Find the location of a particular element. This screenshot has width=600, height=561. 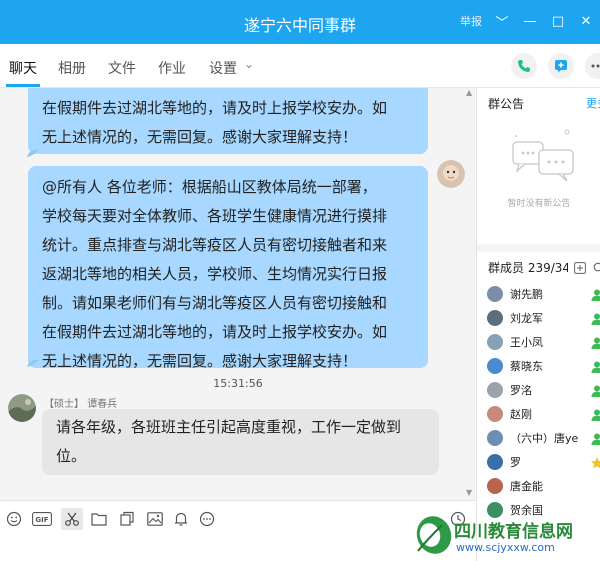

tab-chat: 聊天 is located at coordinates (23, 68).